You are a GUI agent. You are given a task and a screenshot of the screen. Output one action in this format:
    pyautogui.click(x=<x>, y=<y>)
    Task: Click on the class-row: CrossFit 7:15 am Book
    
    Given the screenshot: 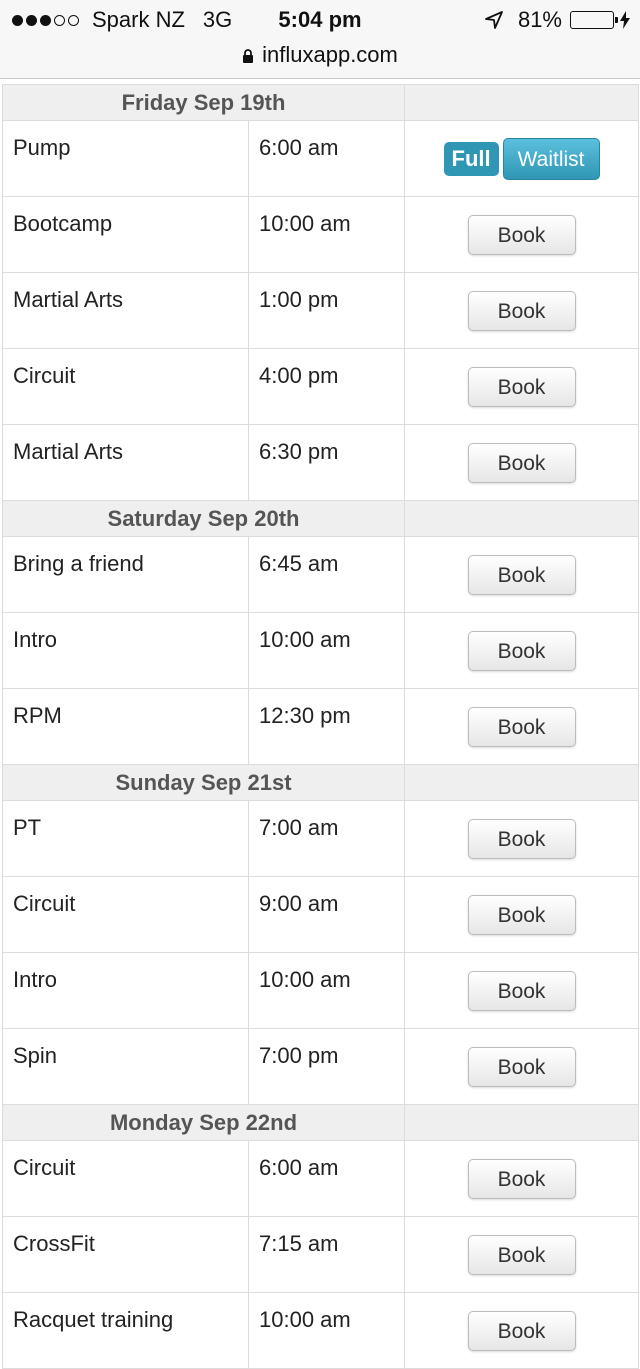 What is the action you would take?
    pyautogui.click(x=320, y=1254)
    